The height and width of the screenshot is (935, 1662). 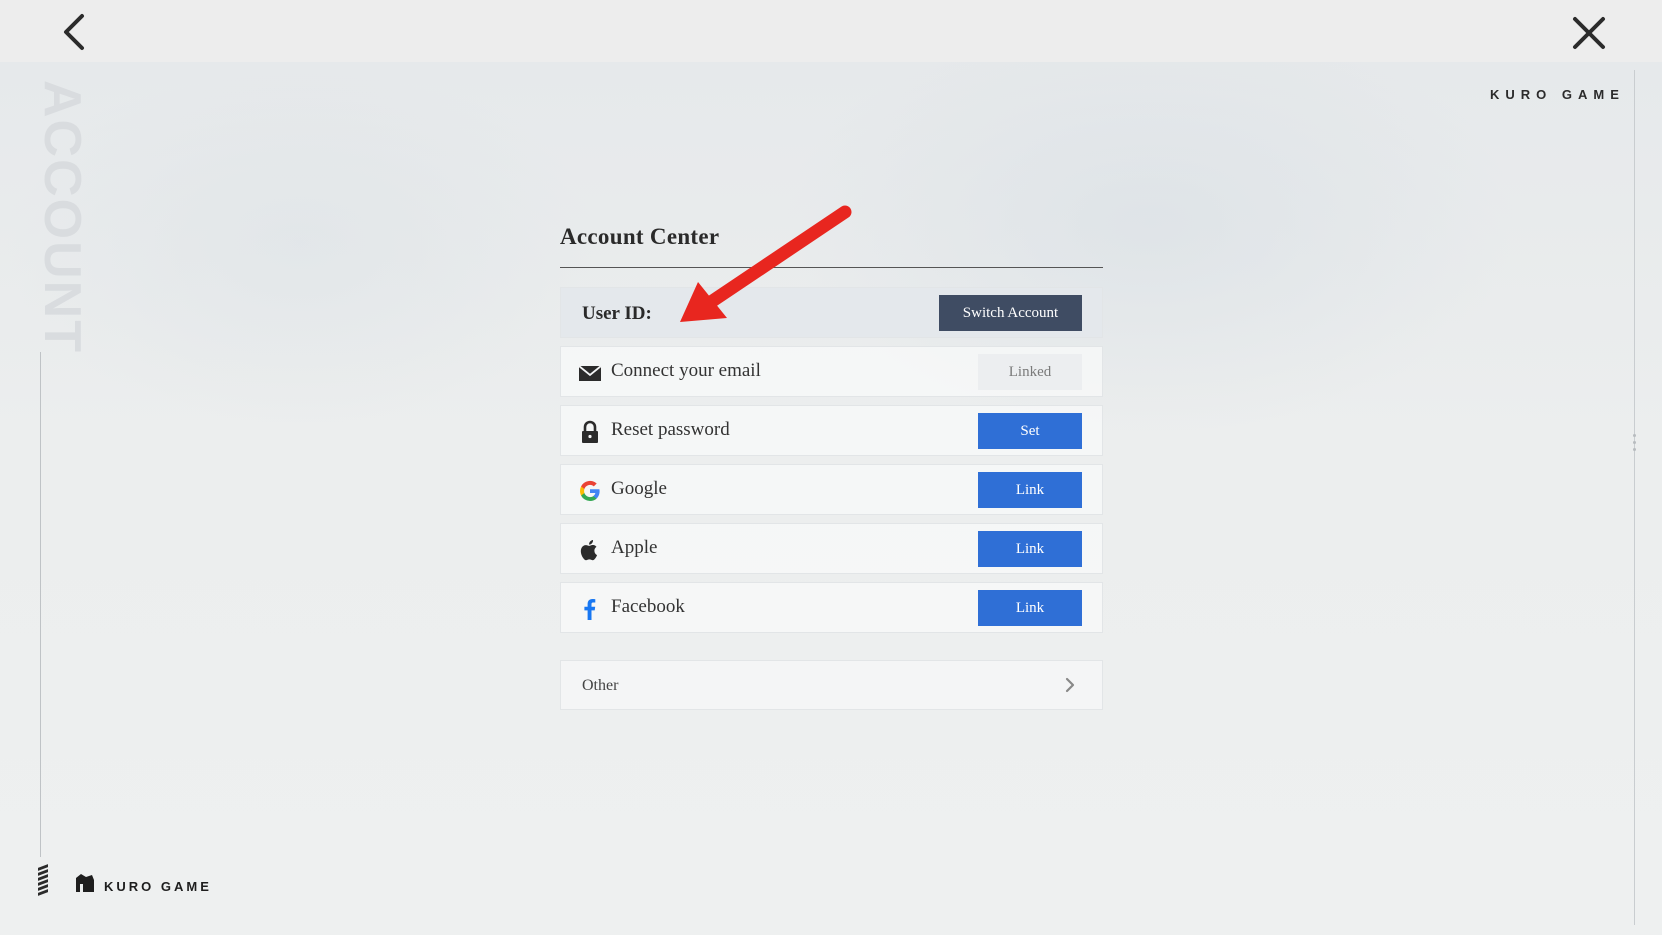 What do you see at coordinates (831, 685) in the screenshot?
I see `other-row: Other` at bounding box center [831, 685].